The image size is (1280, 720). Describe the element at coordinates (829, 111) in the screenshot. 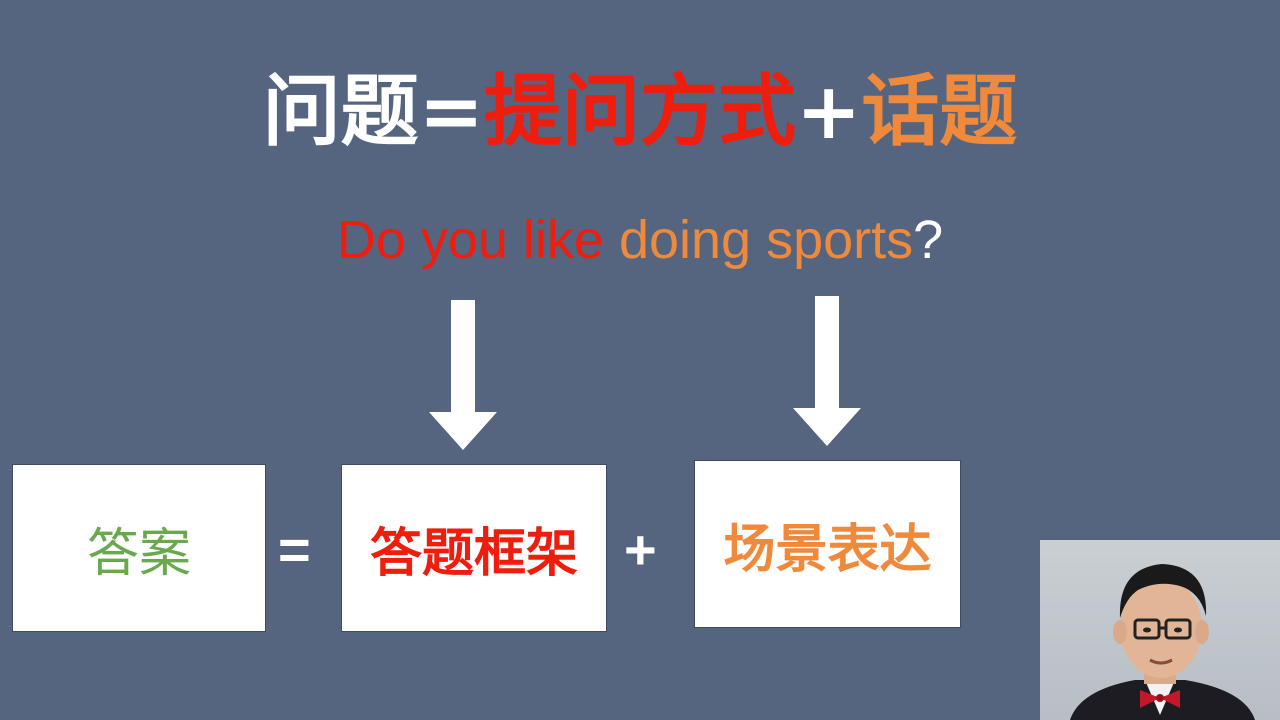

I see `title-plus: +` at that location.